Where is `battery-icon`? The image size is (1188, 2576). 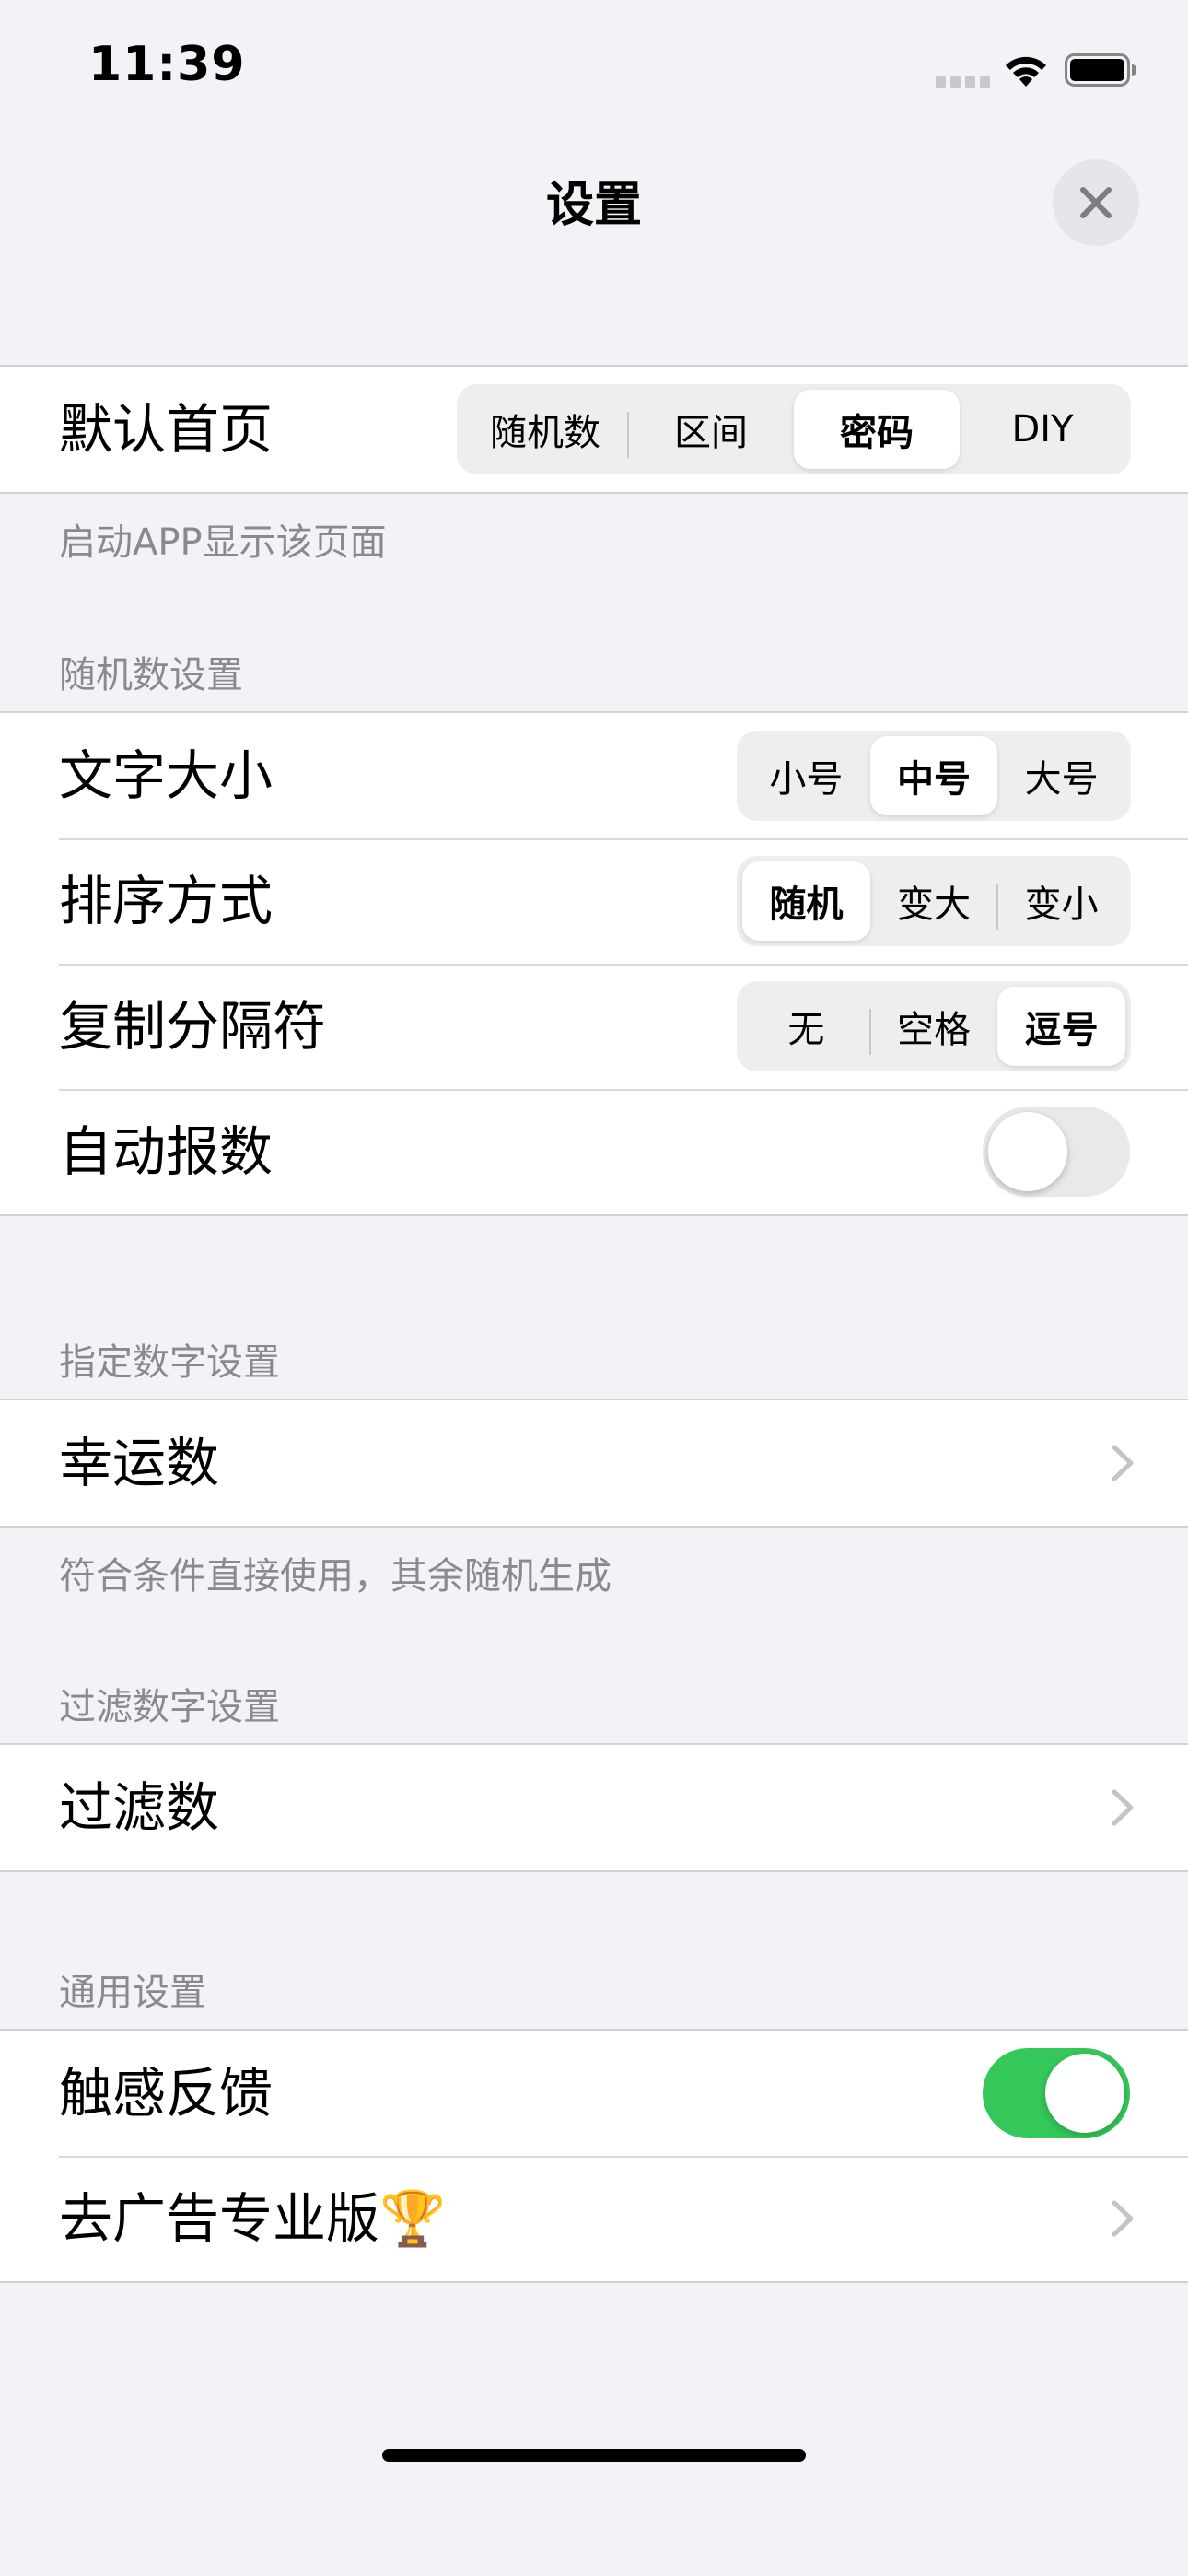 battery-icon is located at coordinates (1100, 70).